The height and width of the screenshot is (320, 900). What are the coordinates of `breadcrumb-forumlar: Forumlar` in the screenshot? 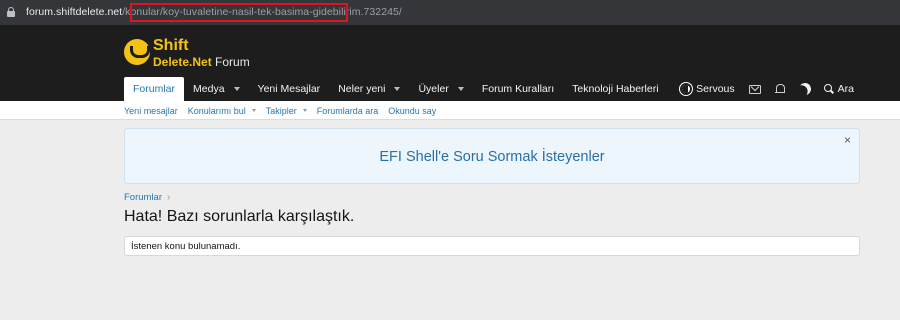 It's located at (143, 197).